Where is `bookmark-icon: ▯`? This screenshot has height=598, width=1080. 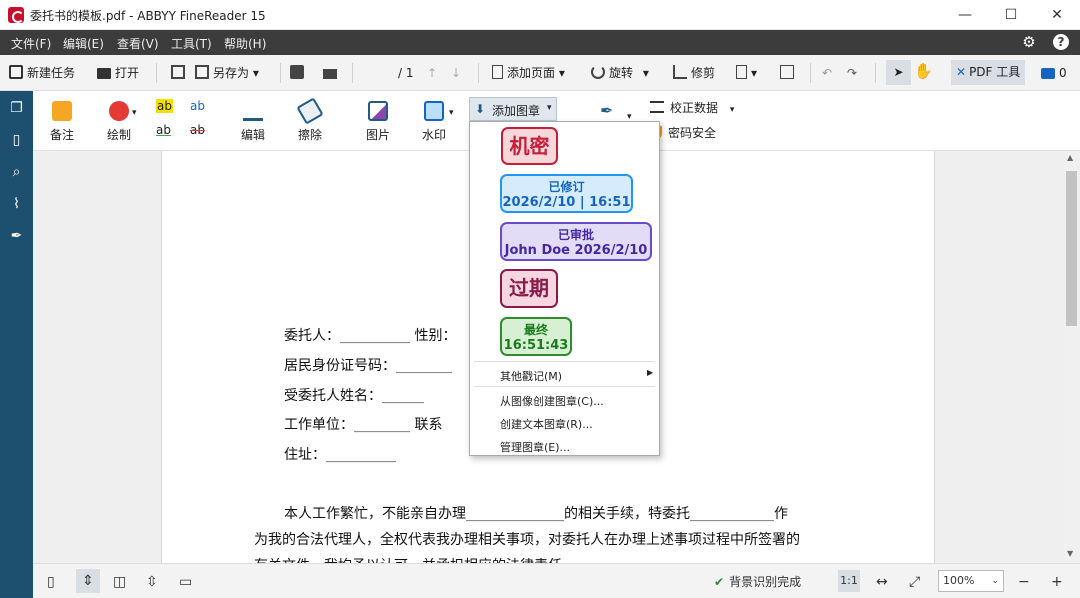
bookmark-icon: ▯ is located at coordinates (16, 140).